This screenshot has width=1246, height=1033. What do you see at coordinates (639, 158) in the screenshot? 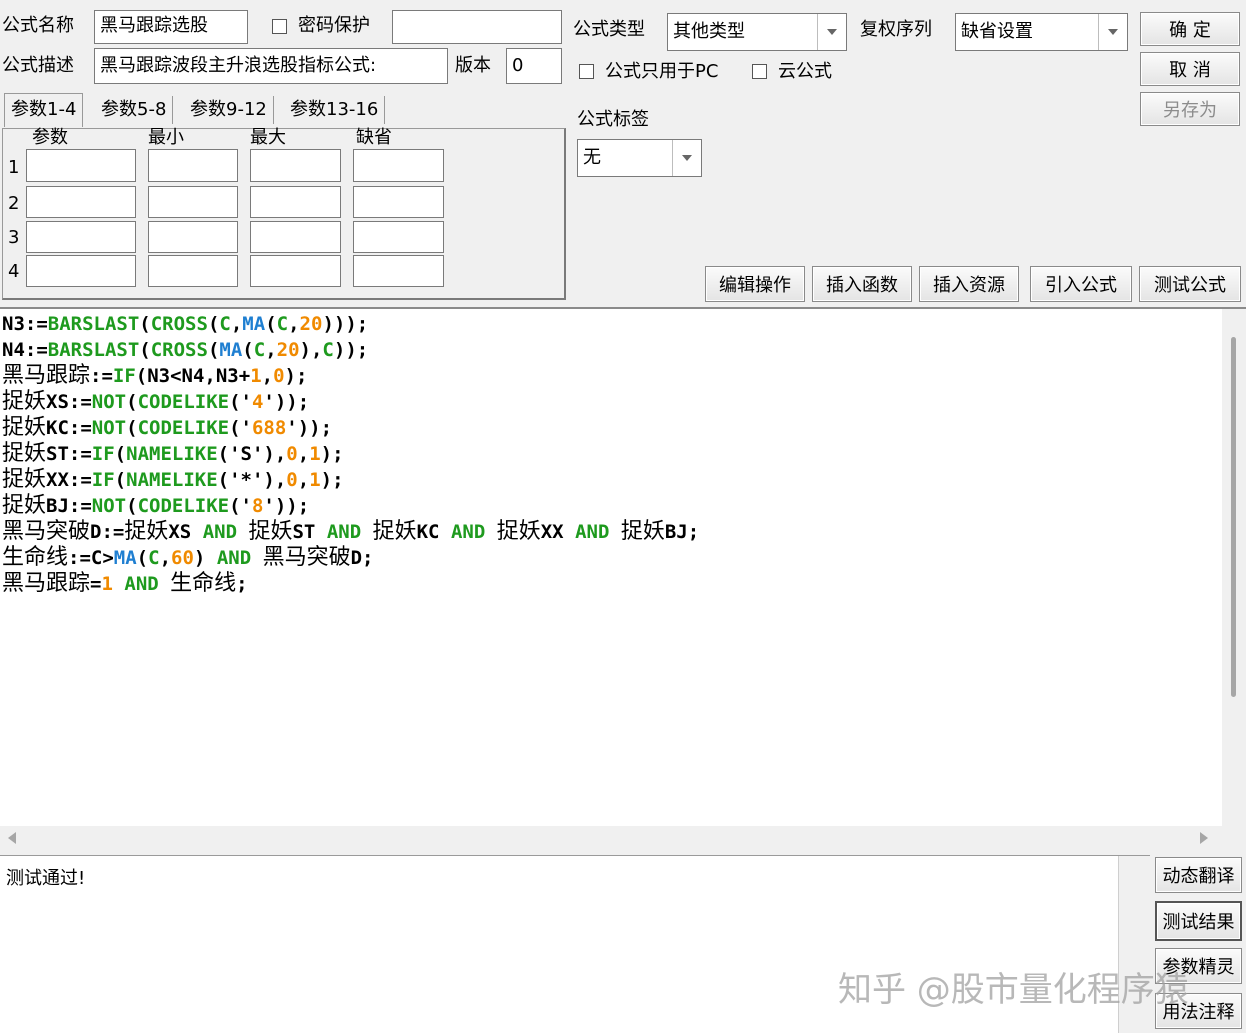
I see `formula-tag-select: 无` at bounding box center [639, 158].